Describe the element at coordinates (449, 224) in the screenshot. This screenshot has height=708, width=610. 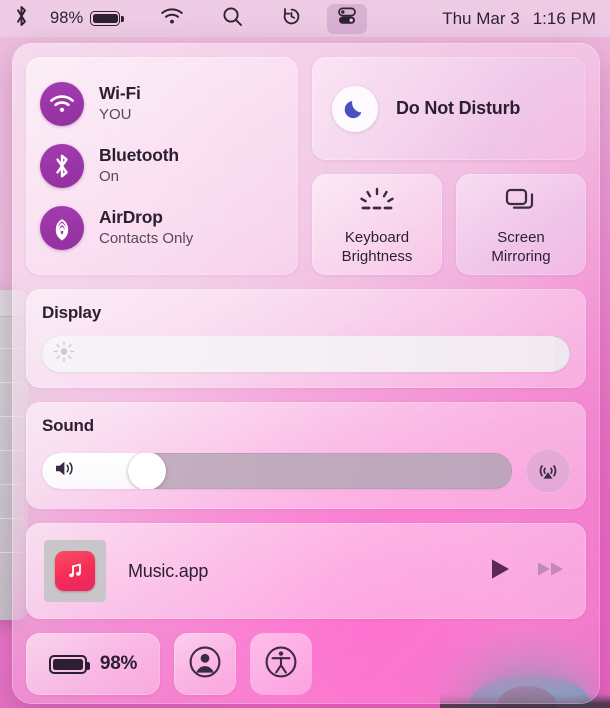
I see `mini-tiles-row: Keyboard Brightness Screen Mirroring` at that location.